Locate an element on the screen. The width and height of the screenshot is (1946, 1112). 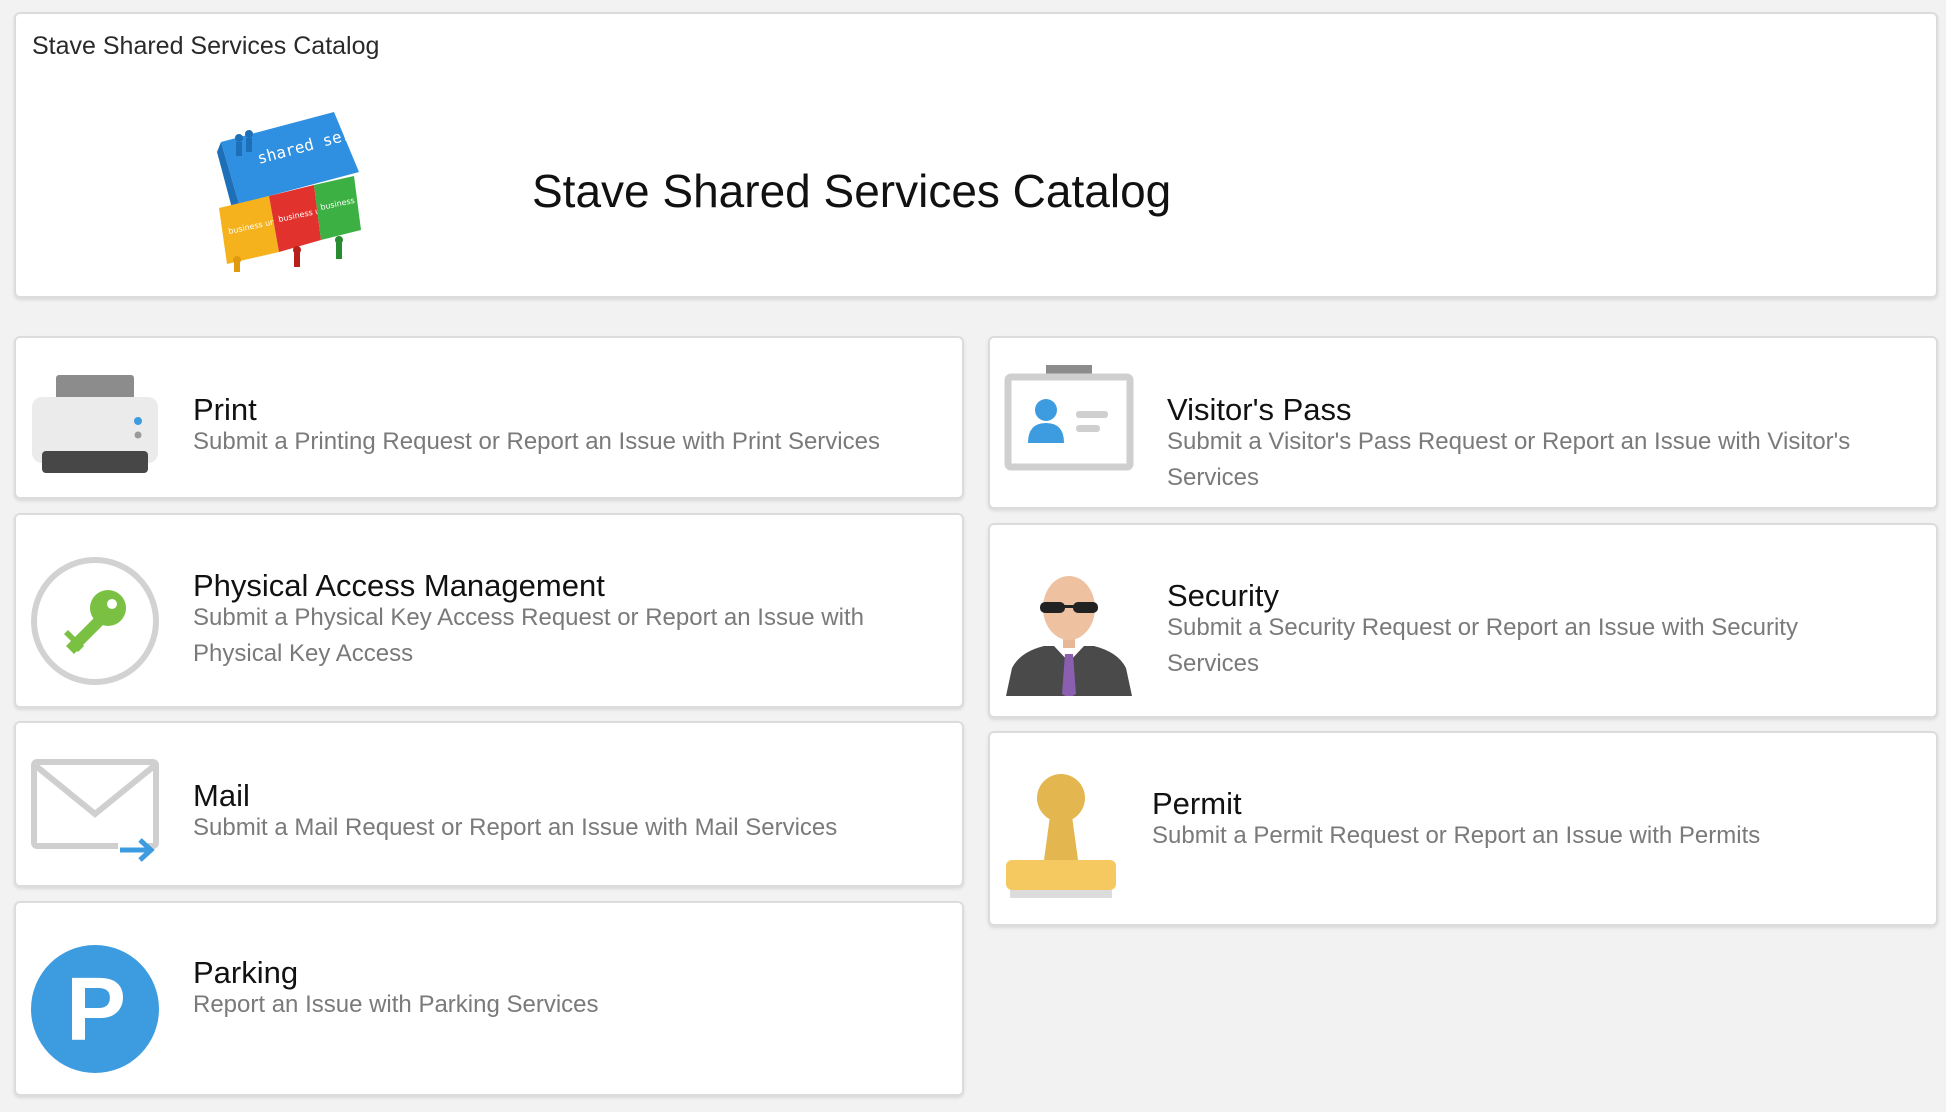
service-title-visitors-pass: Visitor's Pass is located at coordinates (1259, 409).